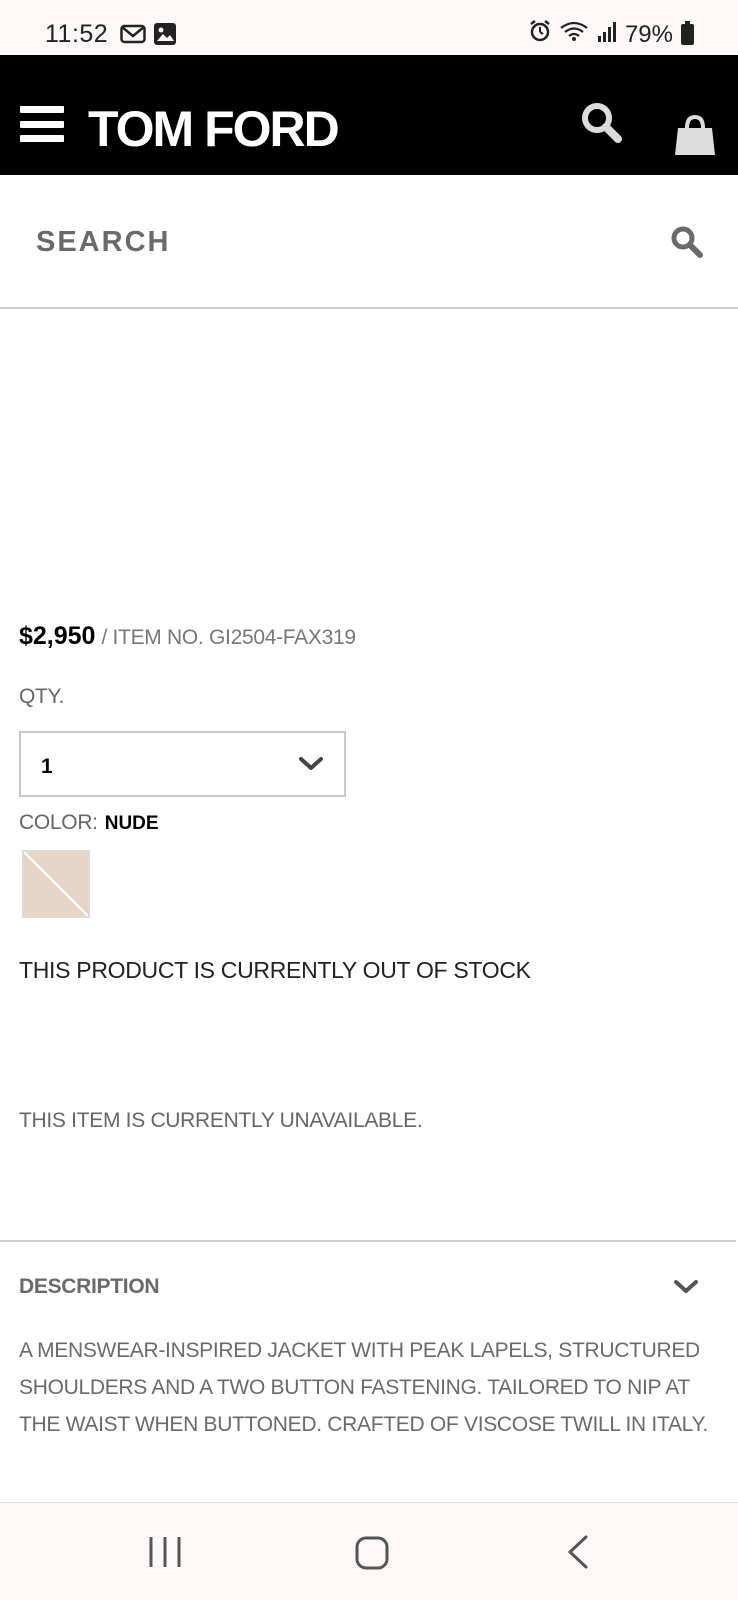 This screenshot has width=738, height=1600. Describe the element at coordinates (58, 822) in the screenshot. I see `color-label: COLOR:` at that location.